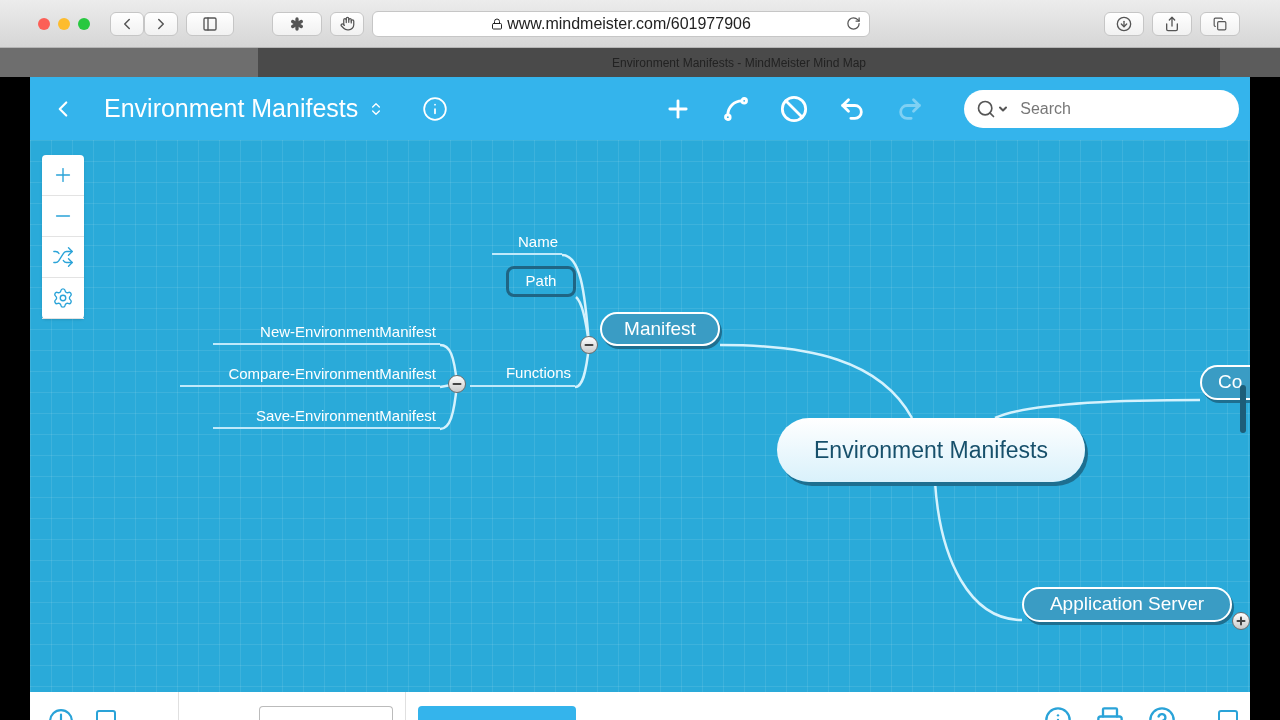  Describe the element at coordinates (527, 243) in the screenshot. I see `subtopic: Name` at that location.